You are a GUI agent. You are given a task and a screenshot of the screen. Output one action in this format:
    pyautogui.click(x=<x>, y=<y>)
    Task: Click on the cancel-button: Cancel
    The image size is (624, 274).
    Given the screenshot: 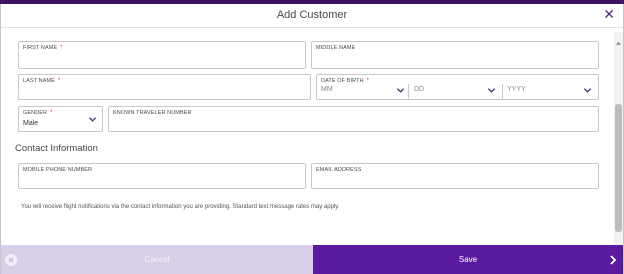 What is the action you would take?
    pyautogui.click(x=157, y=259)
    